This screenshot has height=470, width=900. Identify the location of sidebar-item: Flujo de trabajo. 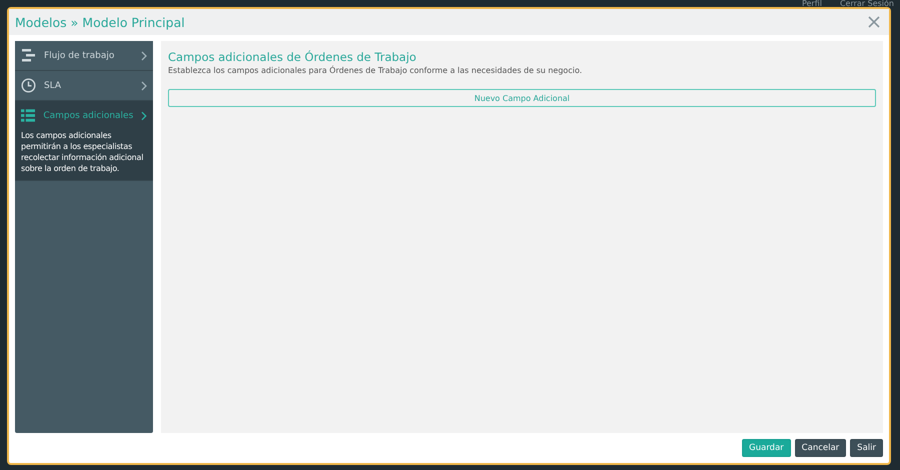
(84, 56).